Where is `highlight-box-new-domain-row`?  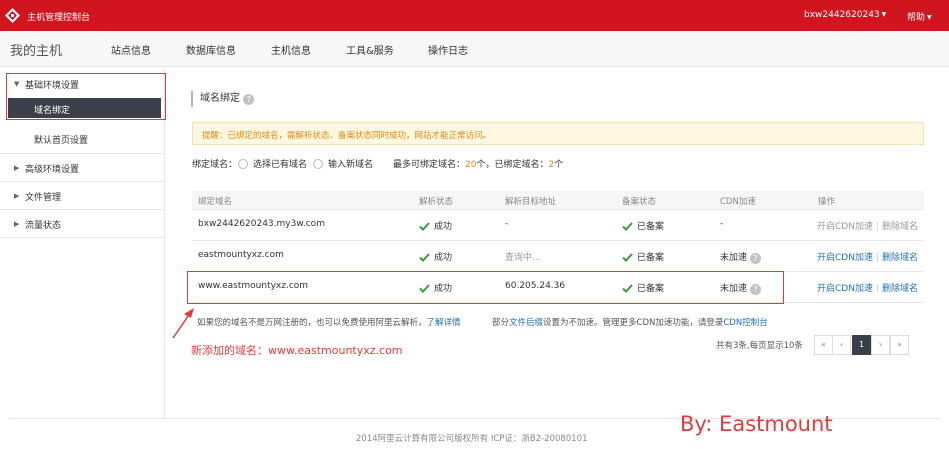
highlight-box-new-domain-row is located at coordinates (485, 287).